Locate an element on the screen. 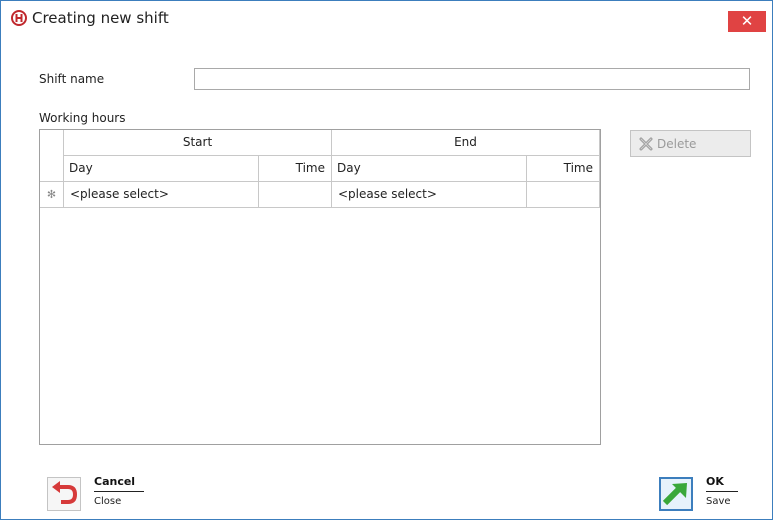 This screenshot has width=773, height=520. end-time-cell is located at coordinates (563, 195).